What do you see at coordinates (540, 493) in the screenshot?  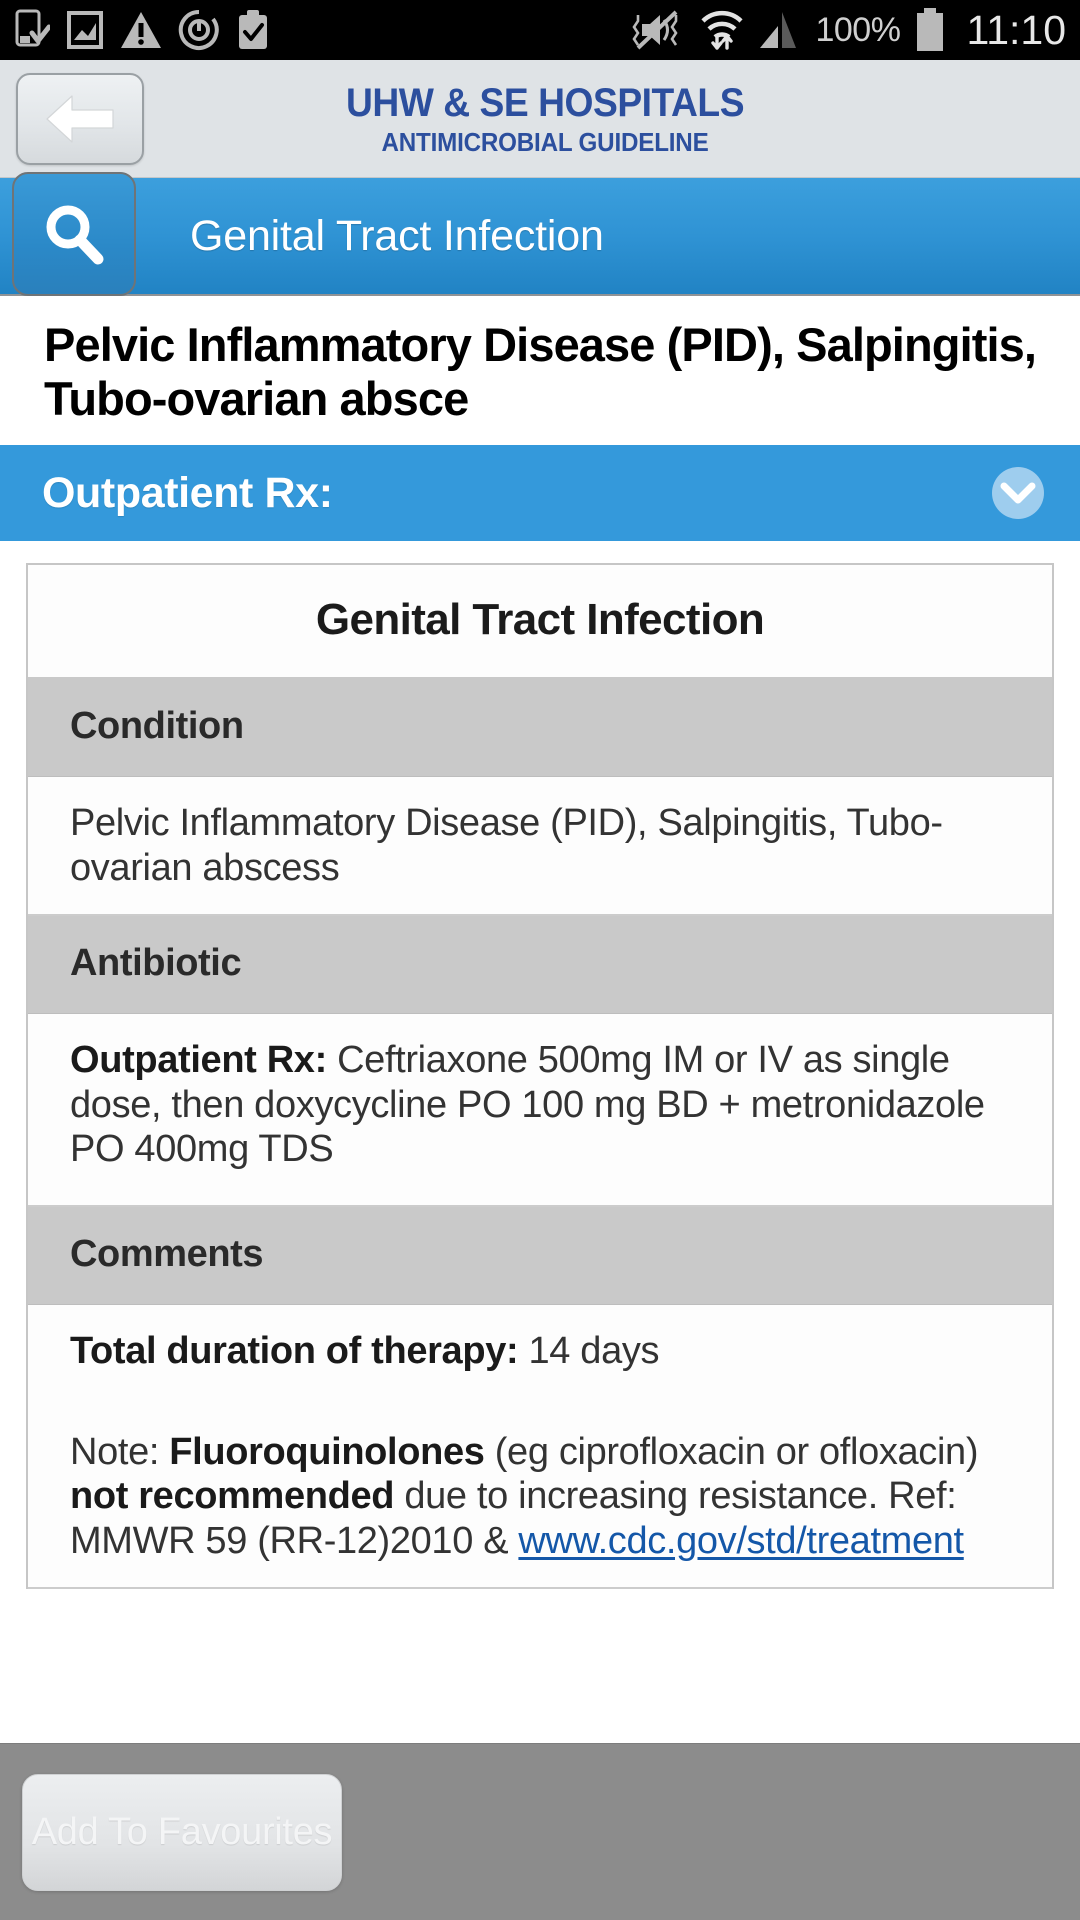 I see `section-header-outpatient-rx: Outpatient Rx:` at bounding box center [540, 493].